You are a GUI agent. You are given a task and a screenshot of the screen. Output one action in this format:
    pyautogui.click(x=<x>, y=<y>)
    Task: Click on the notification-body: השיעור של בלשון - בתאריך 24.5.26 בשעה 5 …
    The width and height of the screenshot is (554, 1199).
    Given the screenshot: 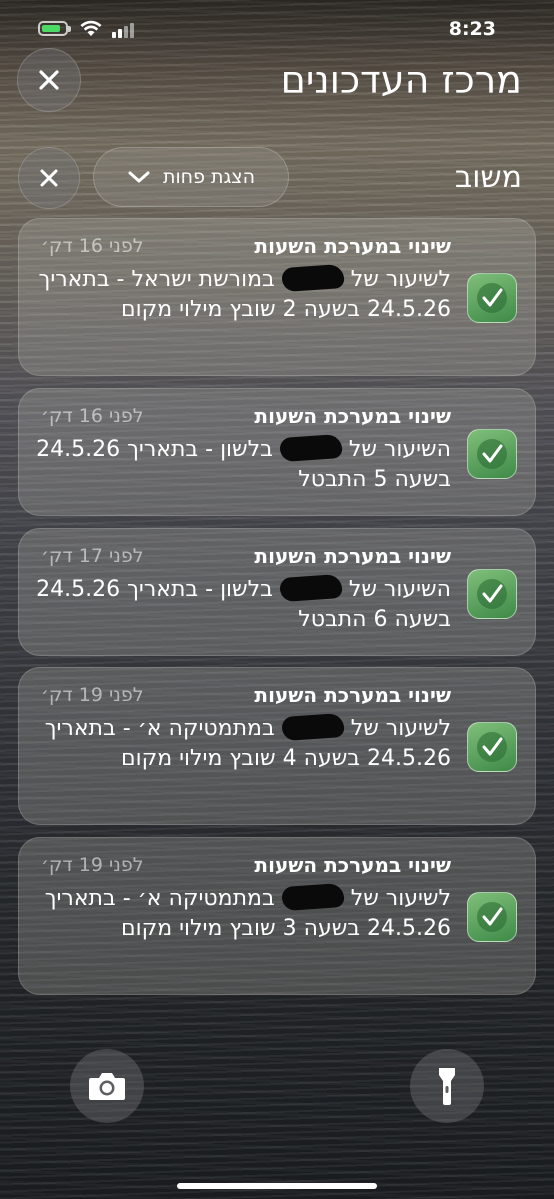 What is the action you would take?
    pyautogui.click(x=241, y=464)
    